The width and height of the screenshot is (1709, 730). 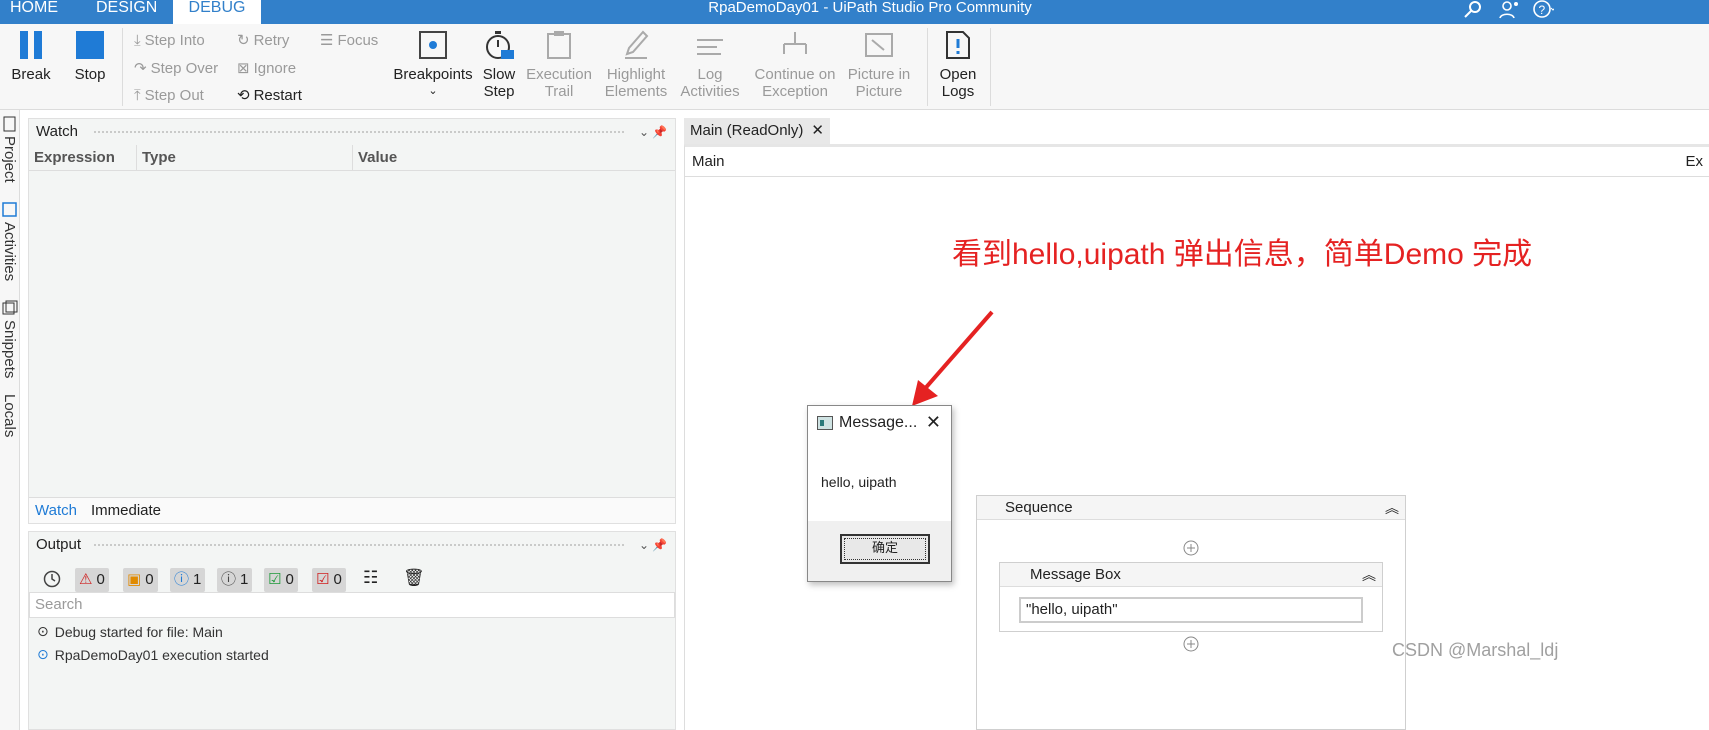 I want to click on ribbon-divider, so click(x=122, y=67).